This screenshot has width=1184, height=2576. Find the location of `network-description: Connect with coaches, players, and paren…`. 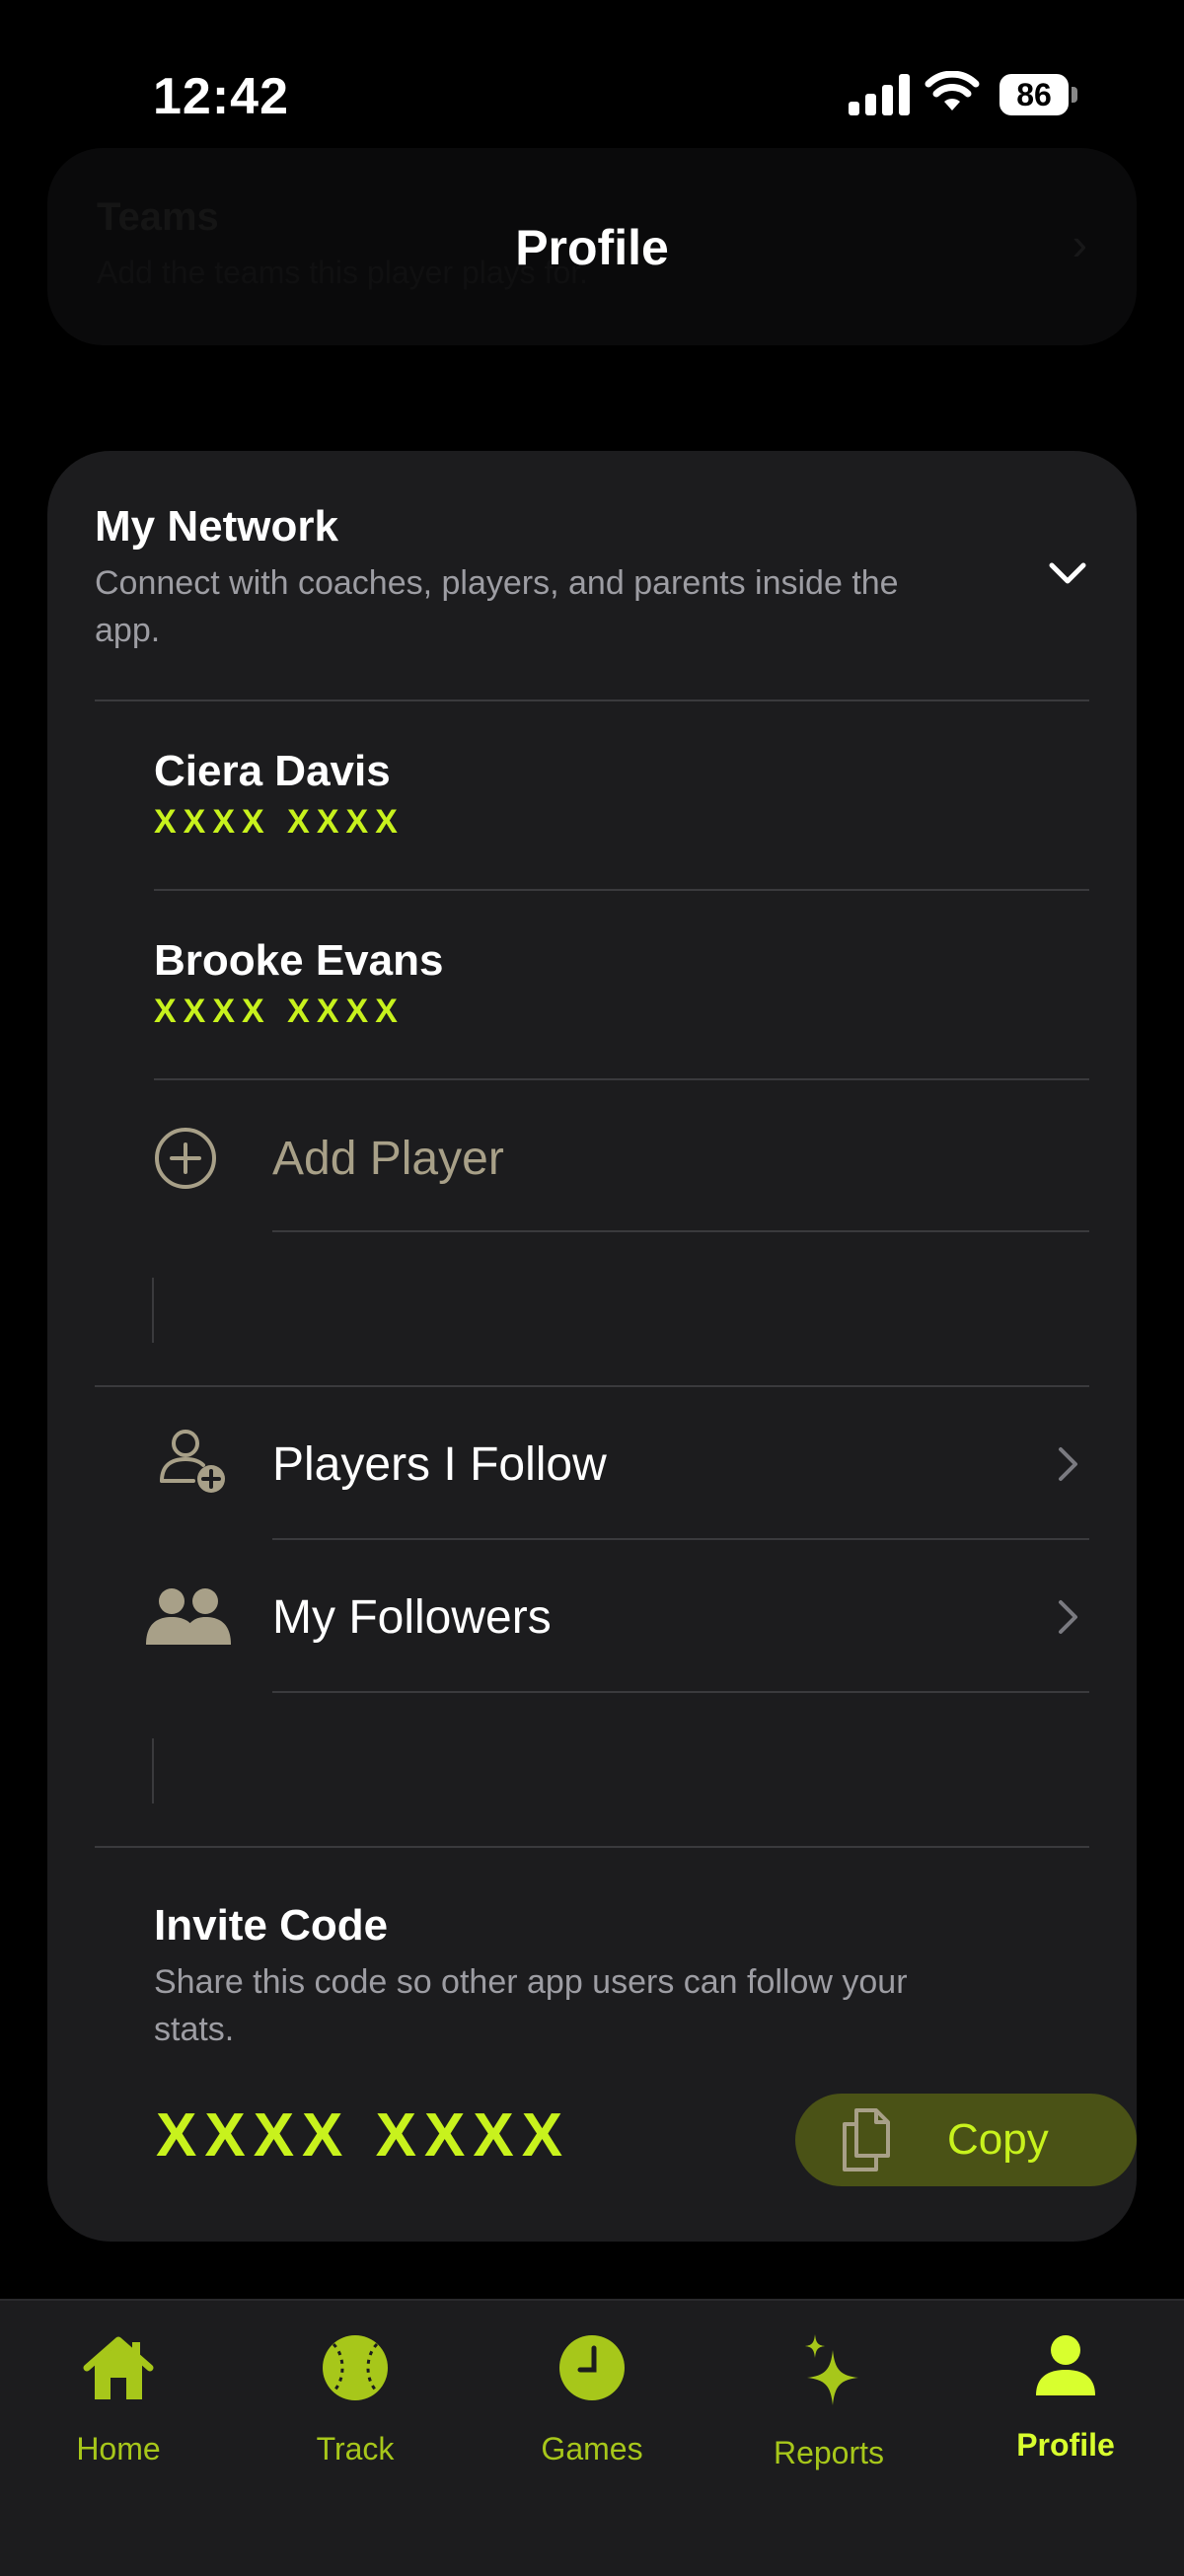

network-description: Connect with coaches, players, and paren… is located at coordinates (497, 606).